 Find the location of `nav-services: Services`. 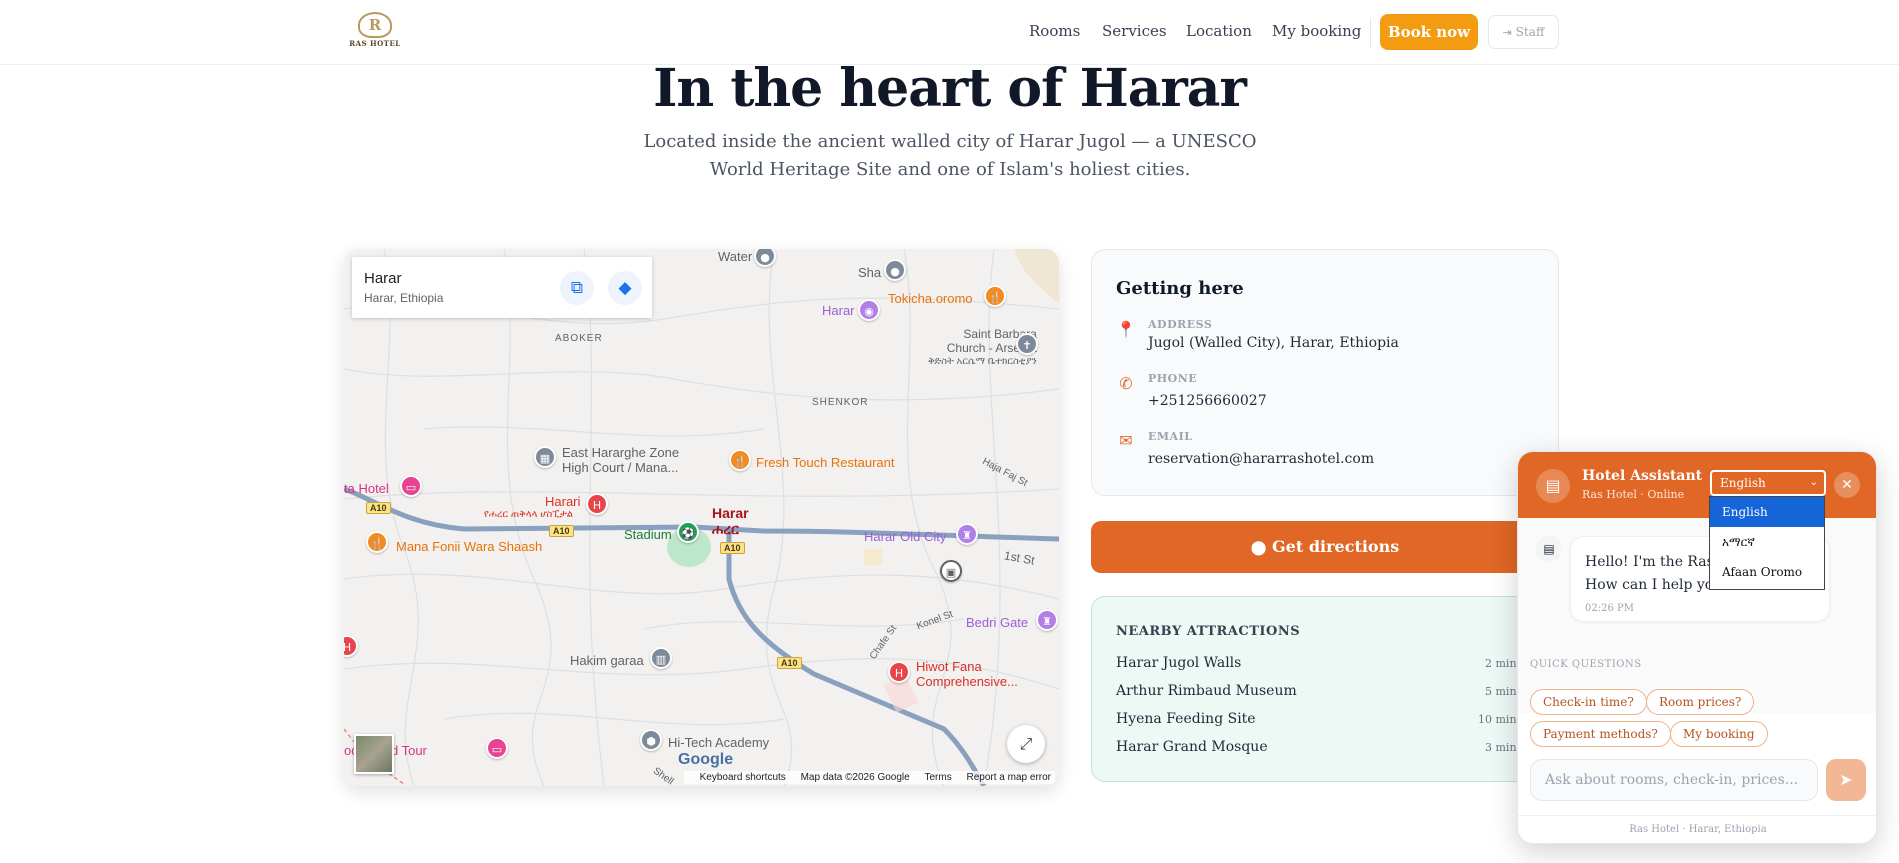

nav-services: Services is located at coordinates (1134, 31).